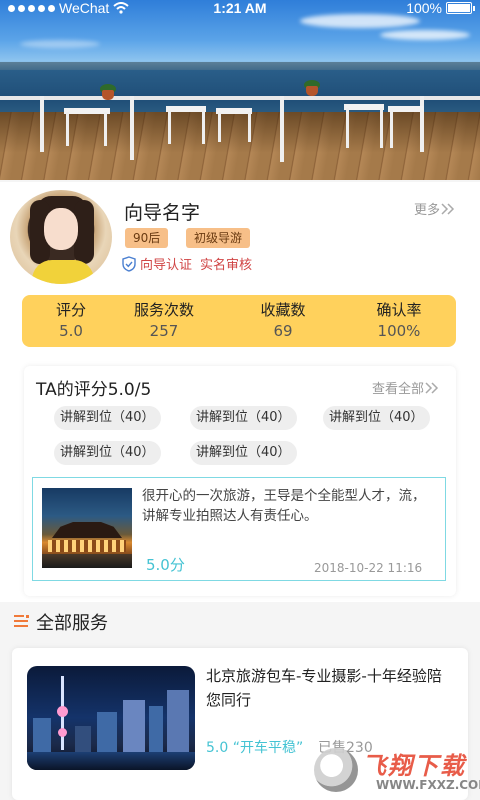 The width and height of the screenshot is (480, 800). I want to click on cert-realname: 实名审核, so click(226, 265).